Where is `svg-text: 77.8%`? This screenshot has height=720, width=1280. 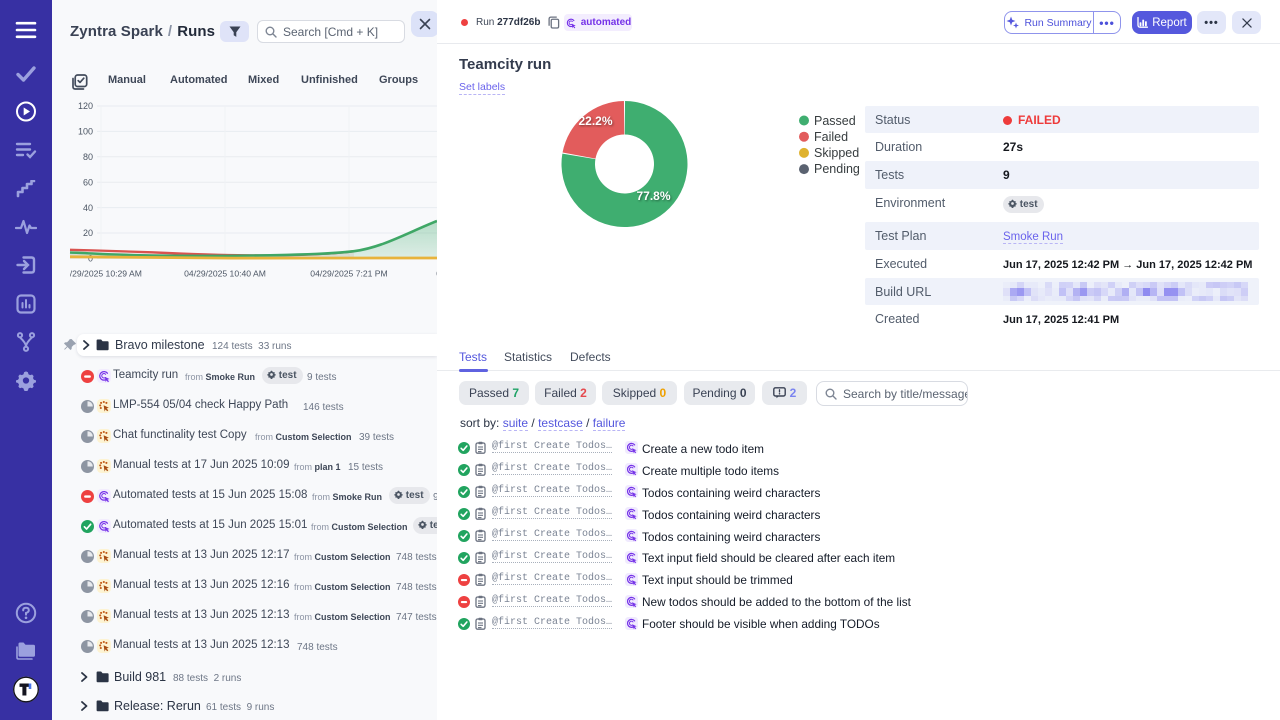 svg-text: 77.8% is located at coordinates (653, 196).